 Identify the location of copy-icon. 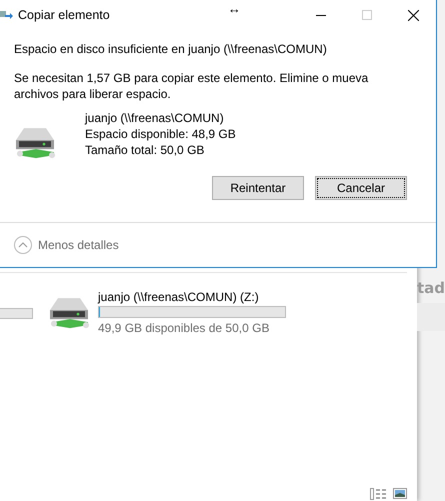
(6, 15).